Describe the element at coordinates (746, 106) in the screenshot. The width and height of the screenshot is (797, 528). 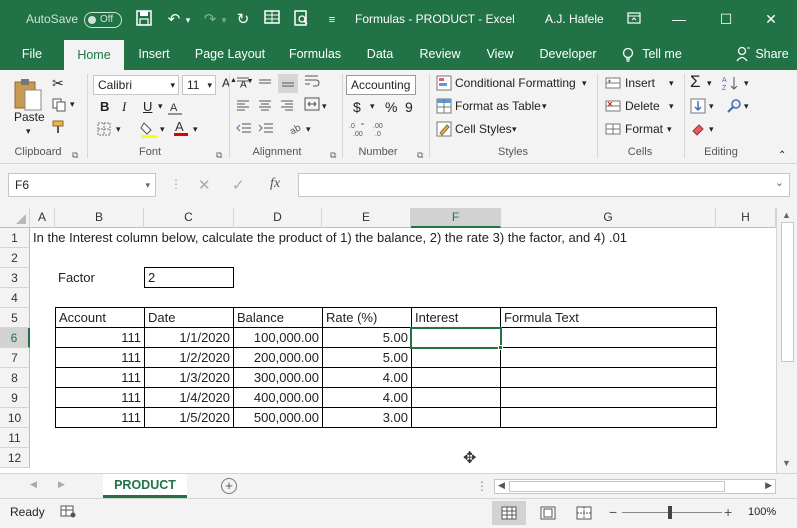
I see `find-select-dropdown-icon: ▾` at that location.